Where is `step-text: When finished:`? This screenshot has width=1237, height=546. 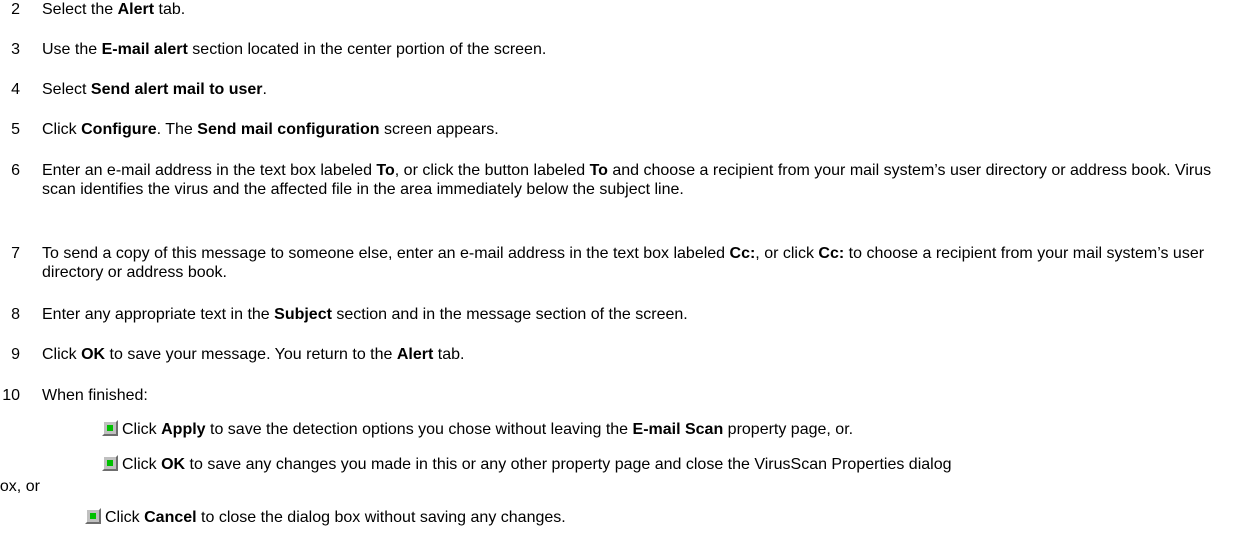
step-text: When finished: is located at coordinates (95, 395).